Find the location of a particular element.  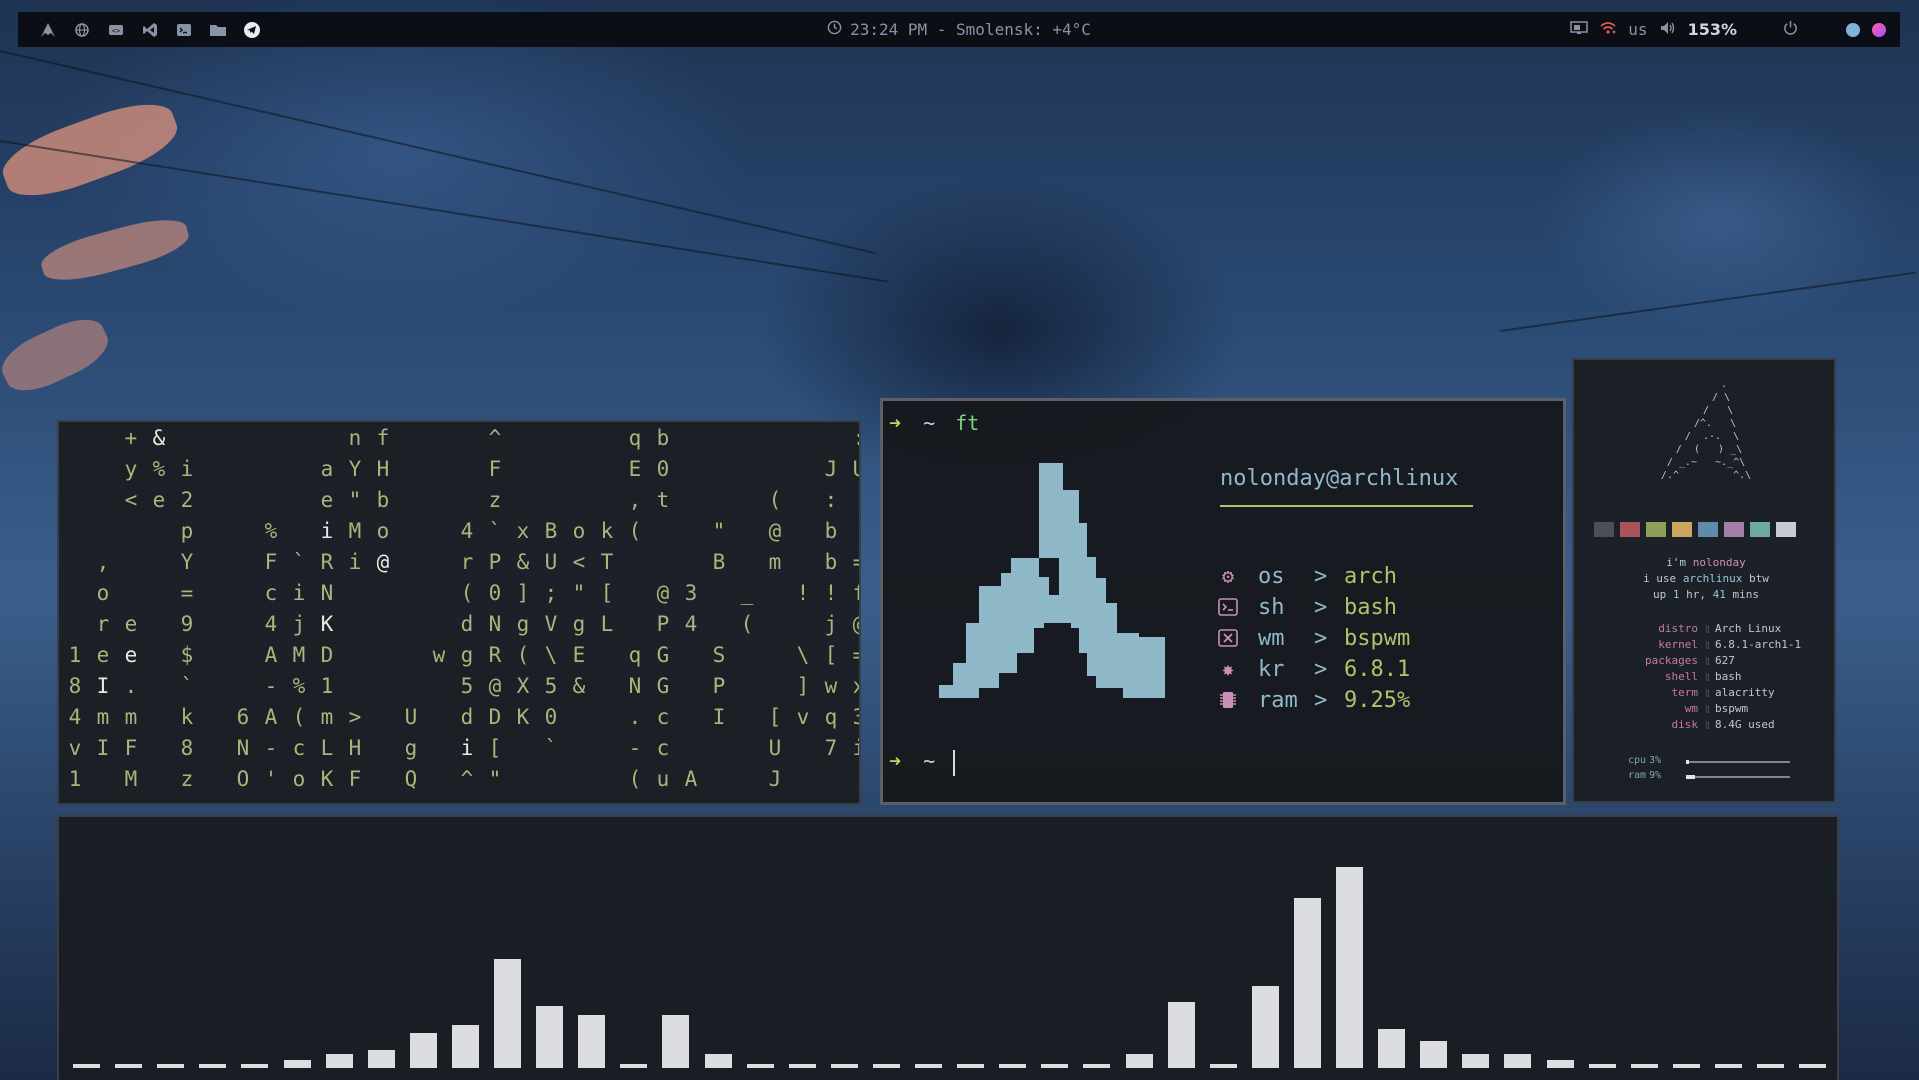

matrix-char: ^ is located at coordinates (467, 779).